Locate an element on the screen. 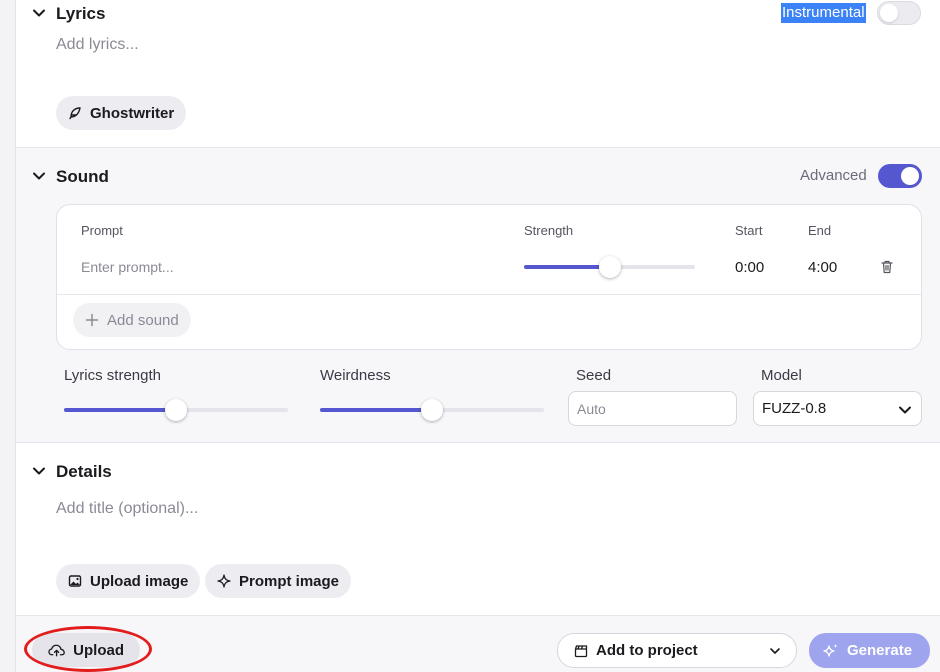 Image resolution: width=940 pixels, height=672 pixels. feather-icon is located at coordinates (75, 113).